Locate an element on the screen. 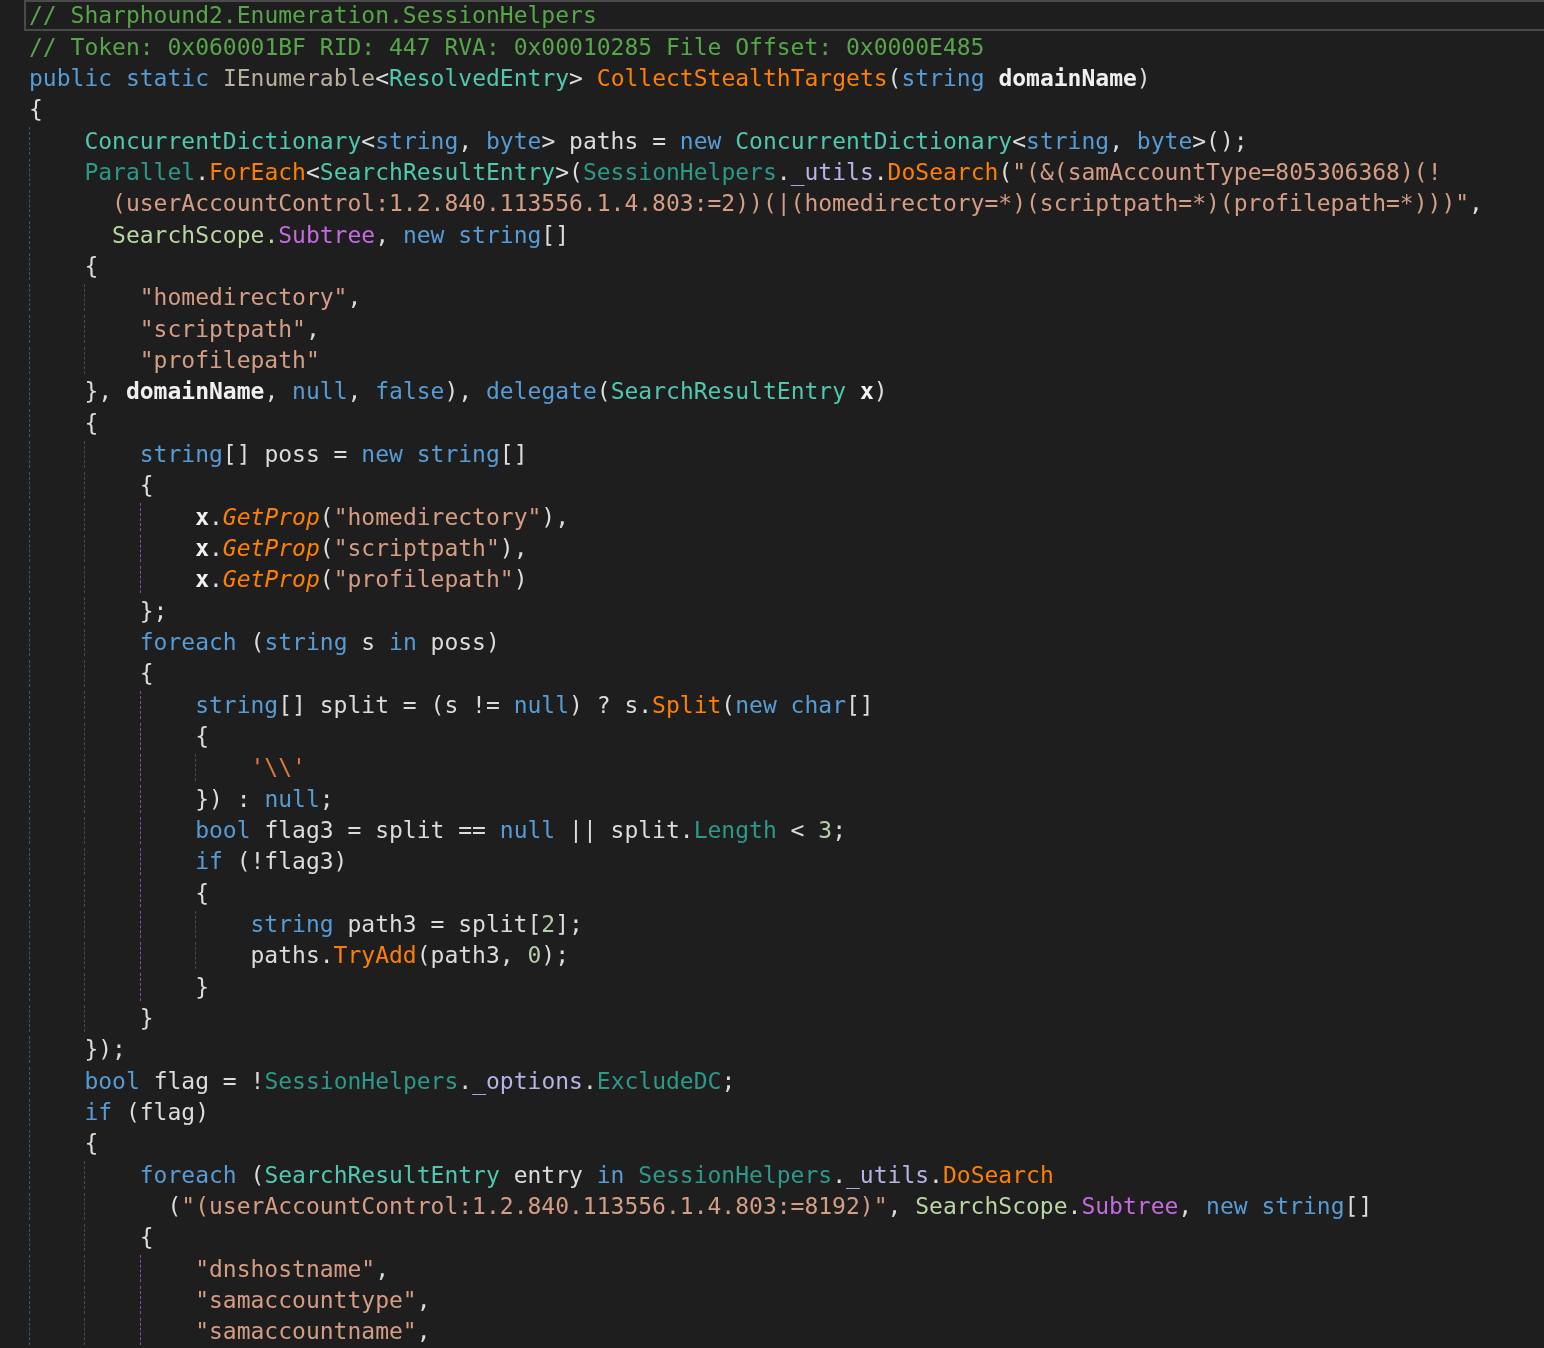  code-line: ConcurrentDictionary<string, byte> paths = new ConcurrentDictionary<string, byte>(); is located at coordinates (784, 141).